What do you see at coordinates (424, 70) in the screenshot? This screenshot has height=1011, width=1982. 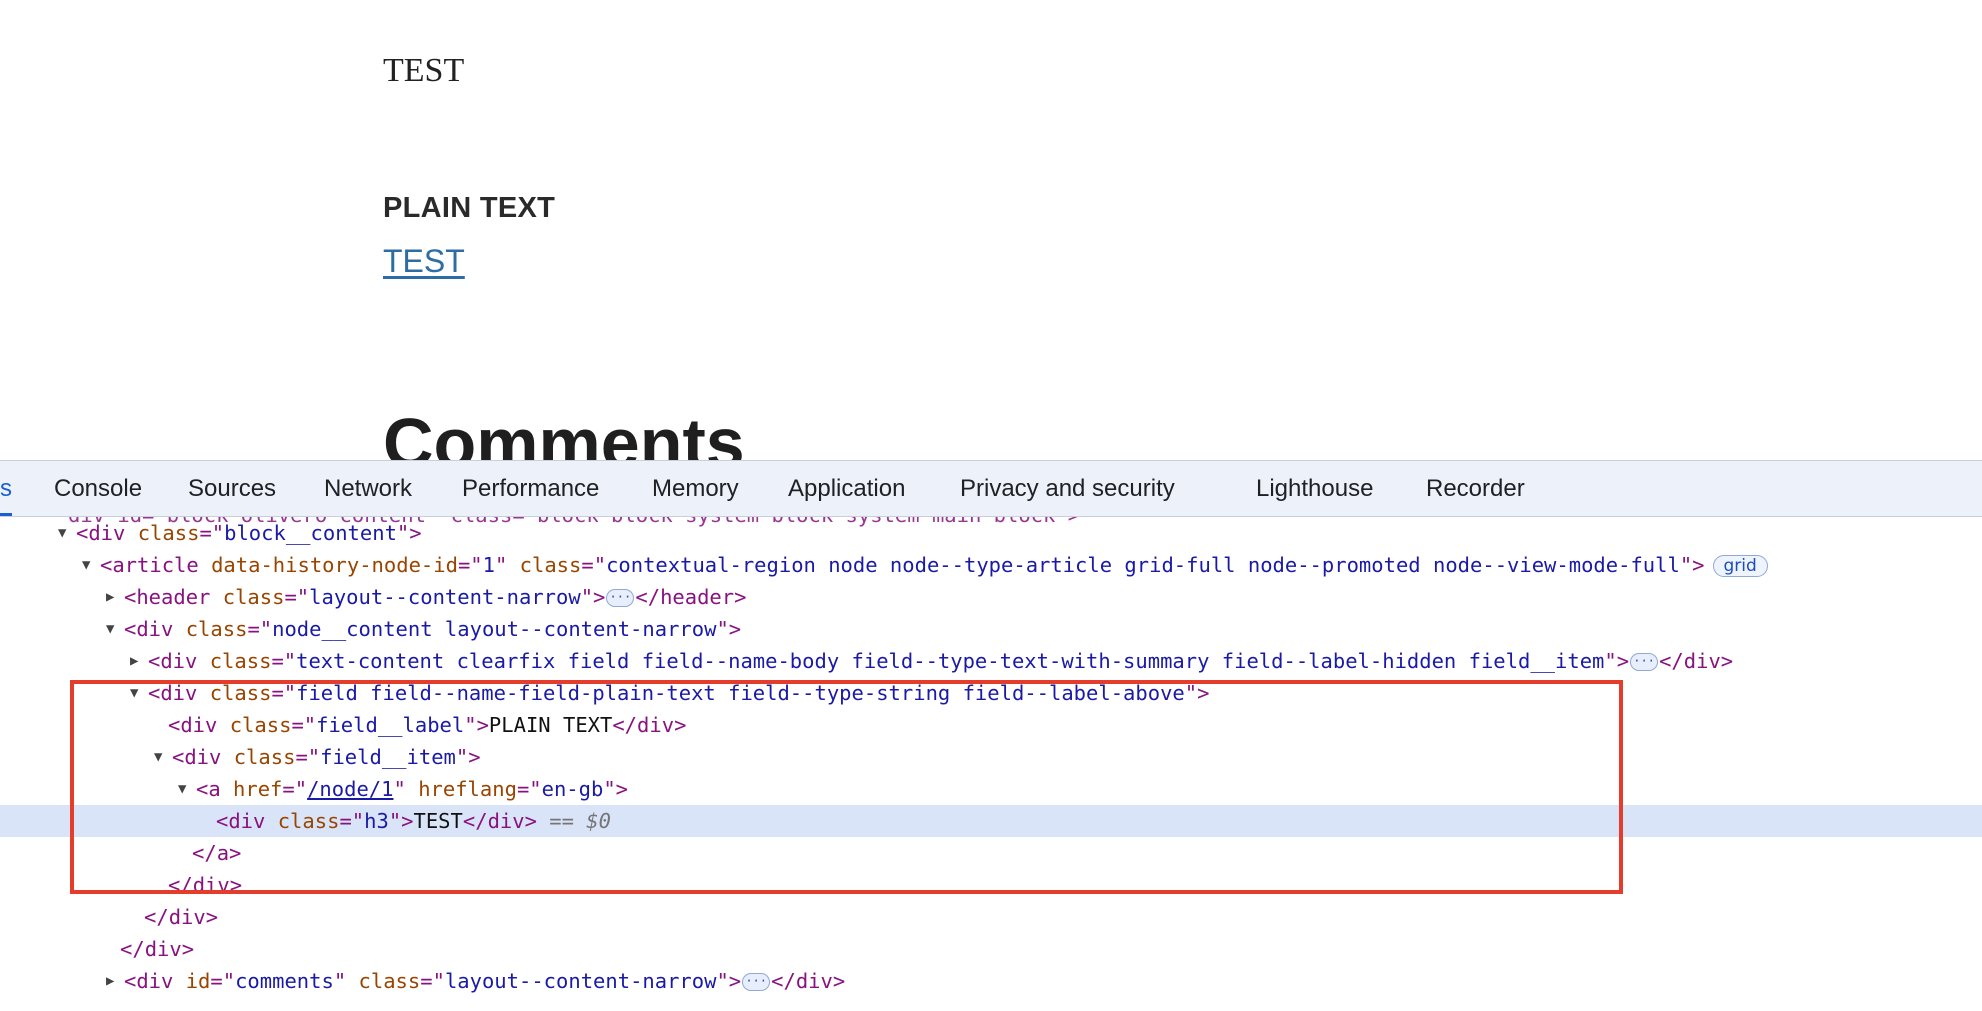 I see `body-text: TEST` at bounding box center [424, 70].